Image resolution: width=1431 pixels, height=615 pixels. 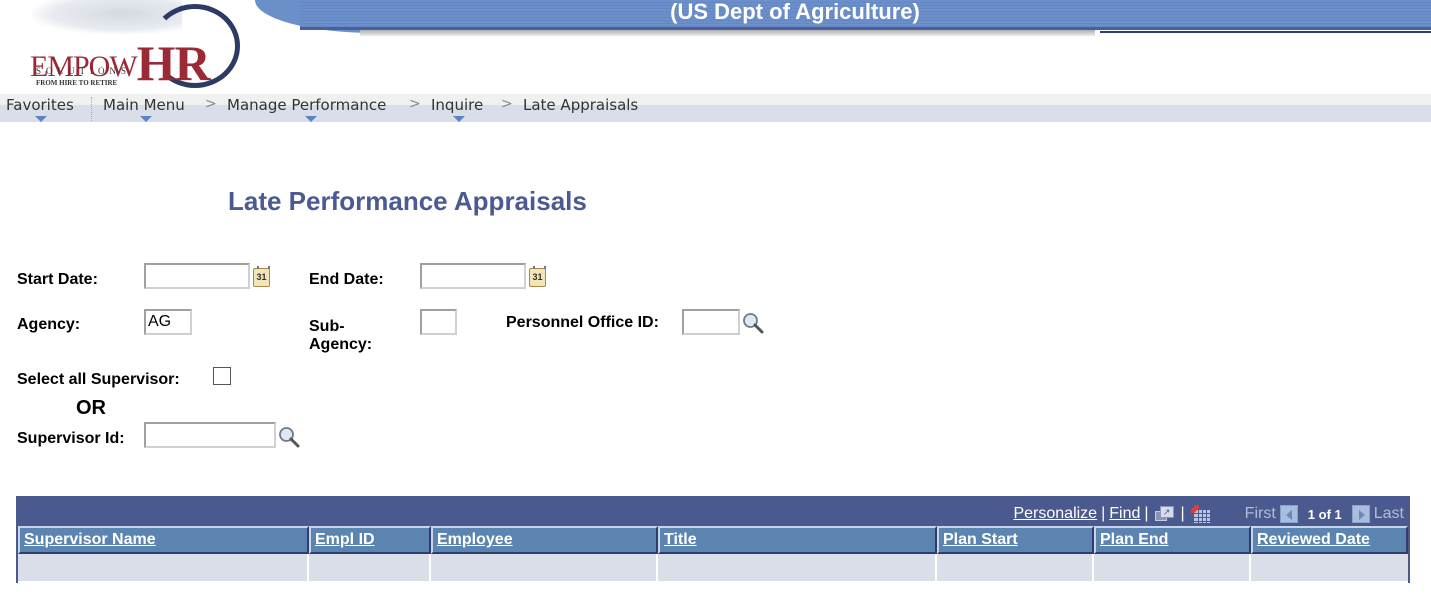 I want to click on sub-agency-input, so click(x=438, y=322).